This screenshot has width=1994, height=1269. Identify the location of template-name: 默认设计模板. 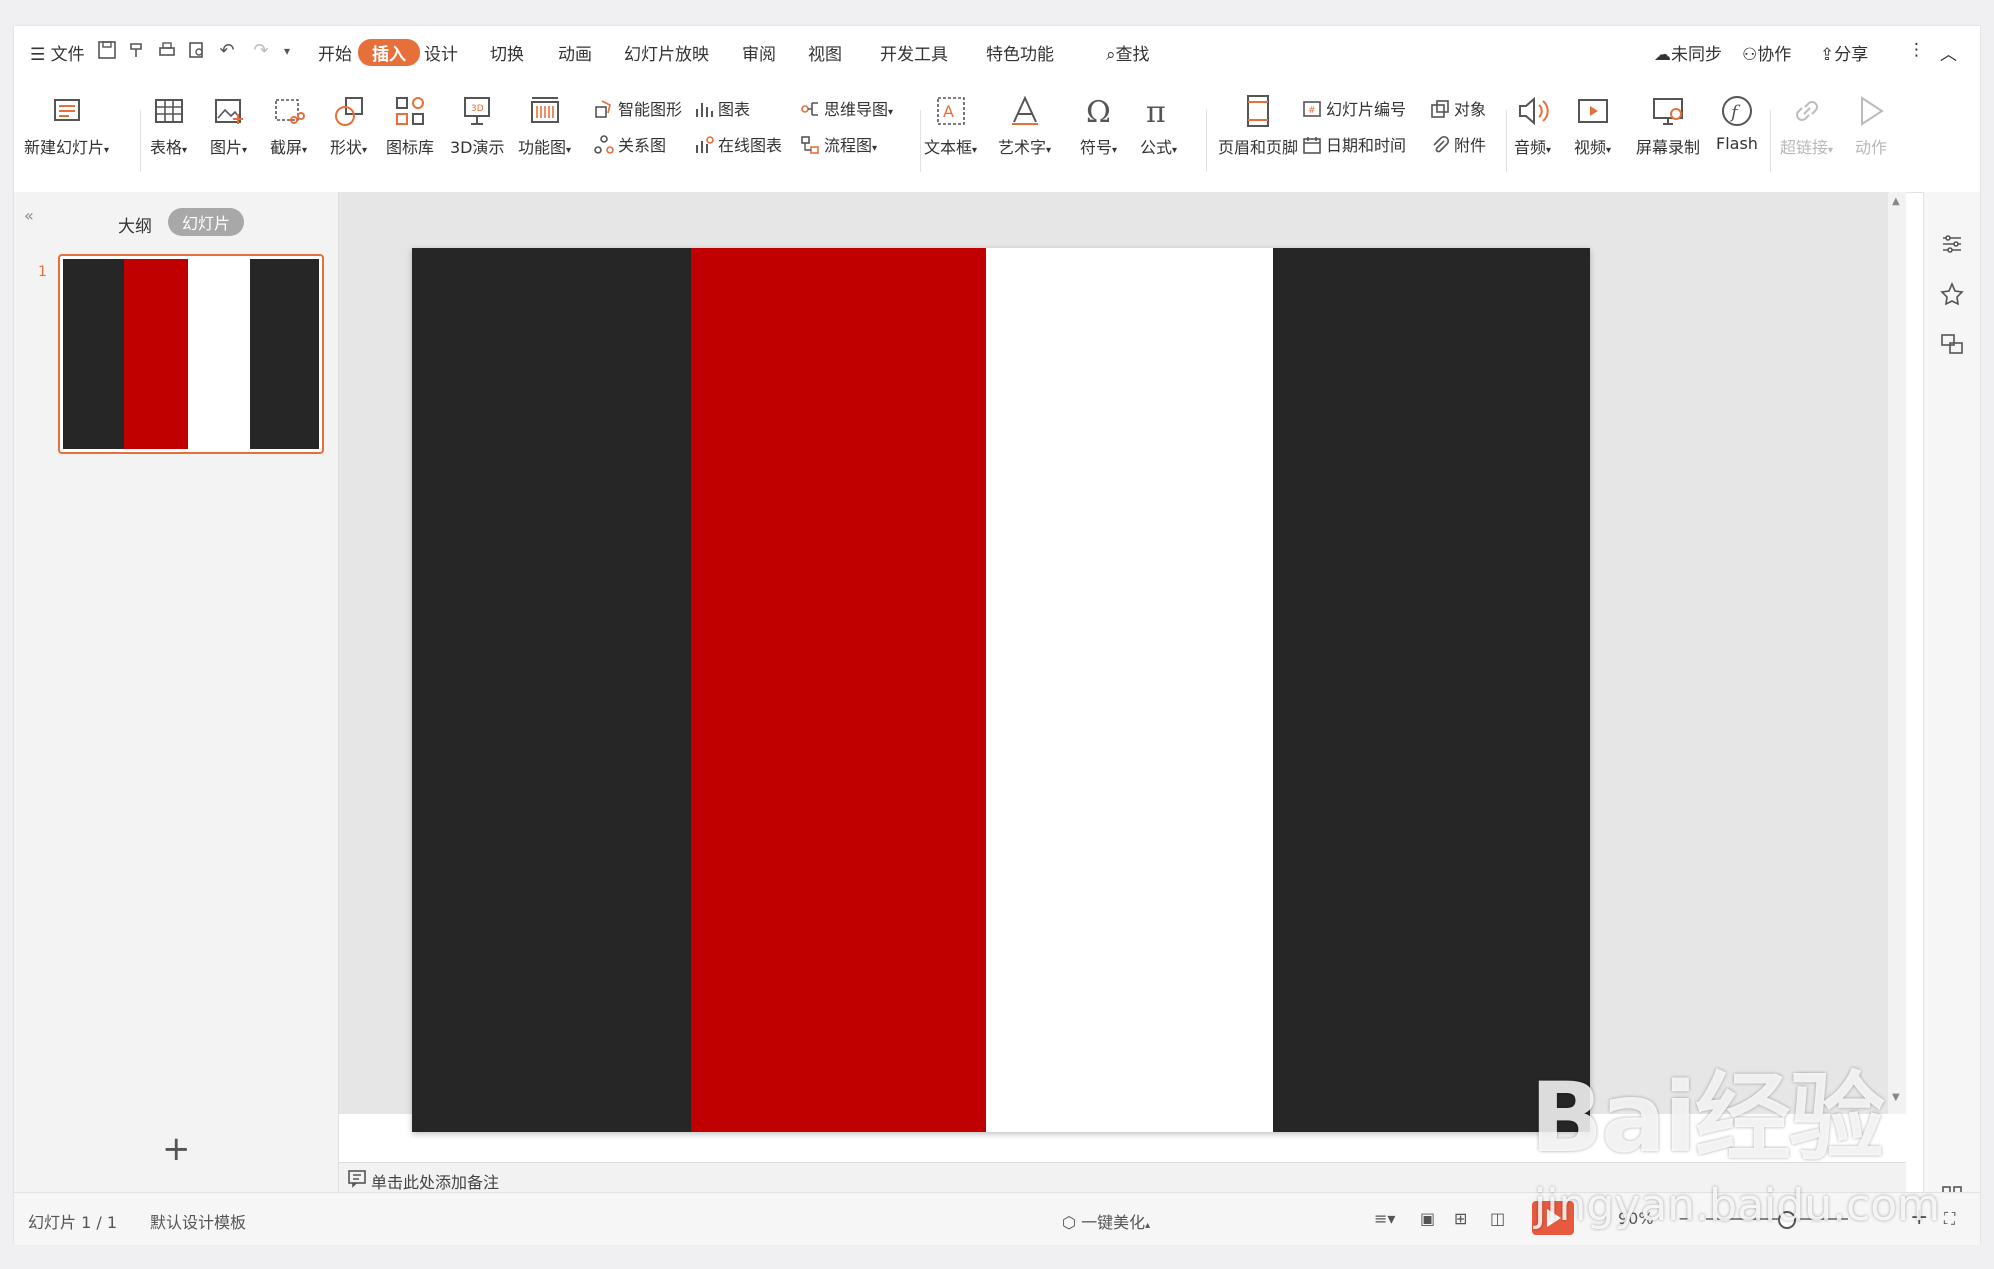
(198, 1221).